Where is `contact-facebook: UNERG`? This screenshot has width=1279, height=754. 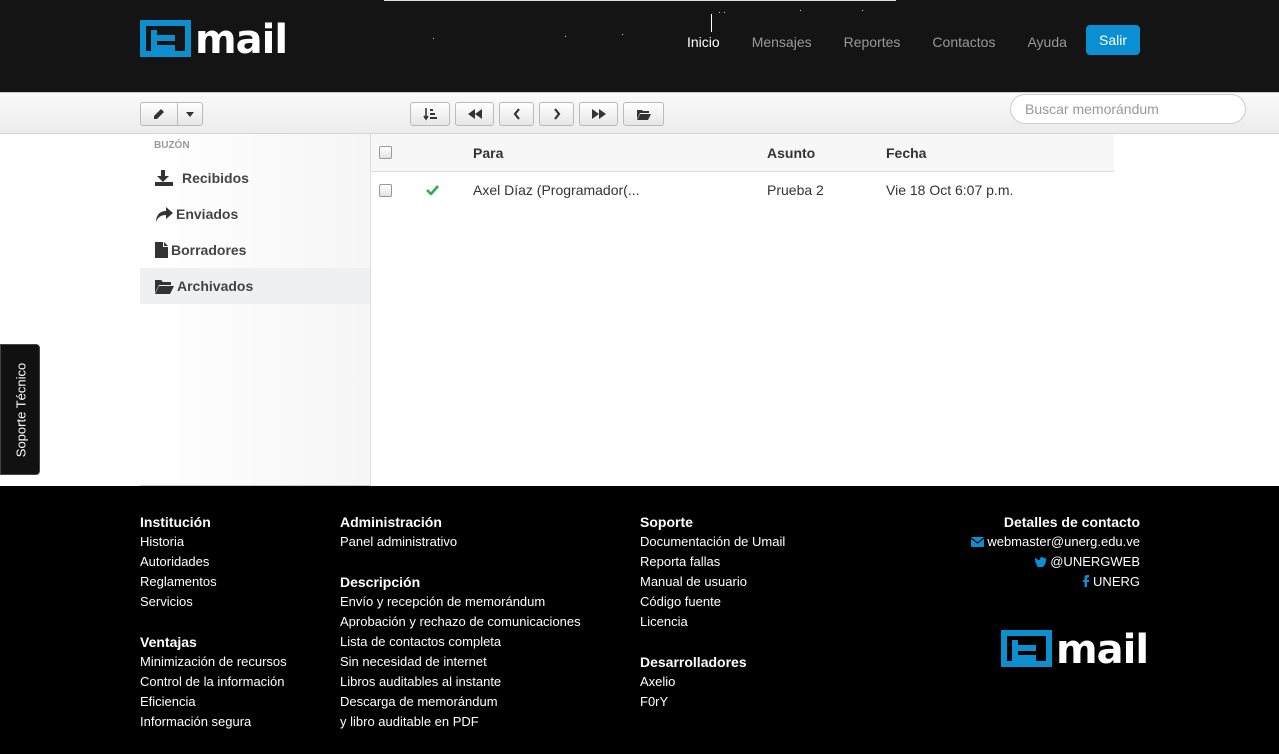 contact-facebook: UNERG is located at coordinates (1055, 582).